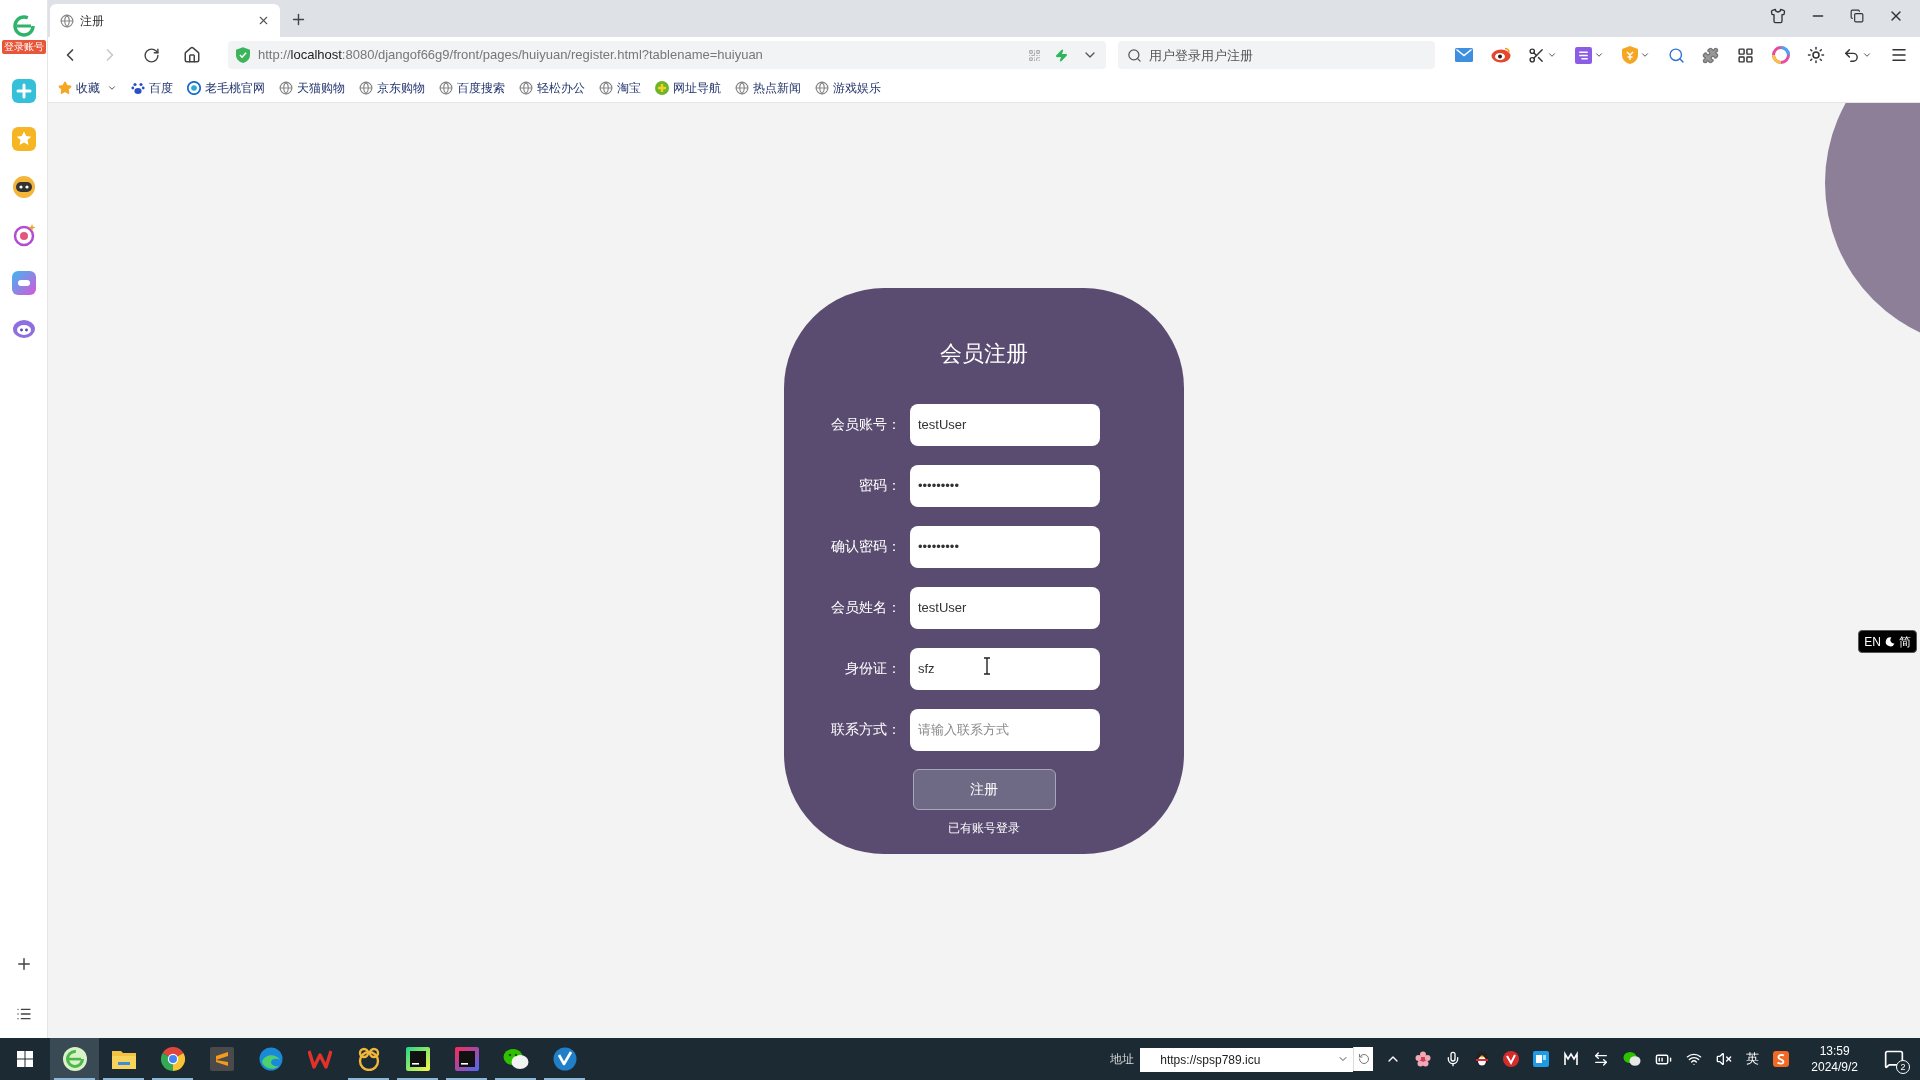 This screenshot has height=1080, width=1920. I want to click on penguin-icon, so click(1482, 1059).